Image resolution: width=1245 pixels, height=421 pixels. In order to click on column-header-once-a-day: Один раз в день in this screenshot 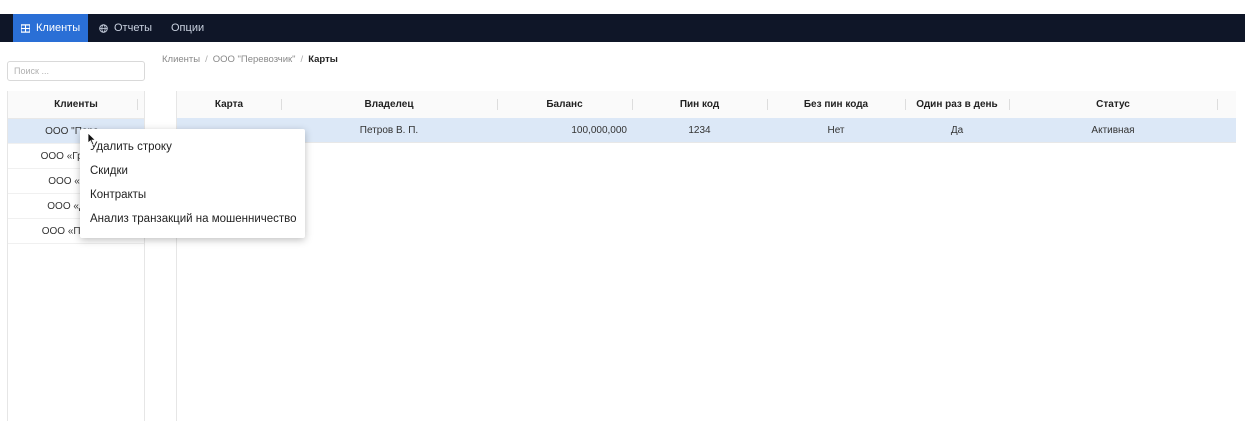, I will do `click(957, 104)`.